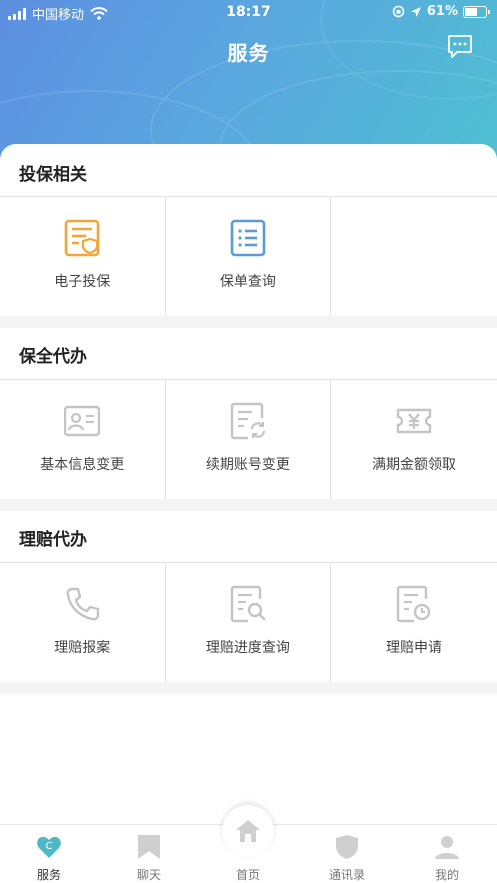 This screenshot has width=497, height=883. Describe the element at coordinates (248, 854) in the screenshot. I see `tab-home: 首页` at that location.